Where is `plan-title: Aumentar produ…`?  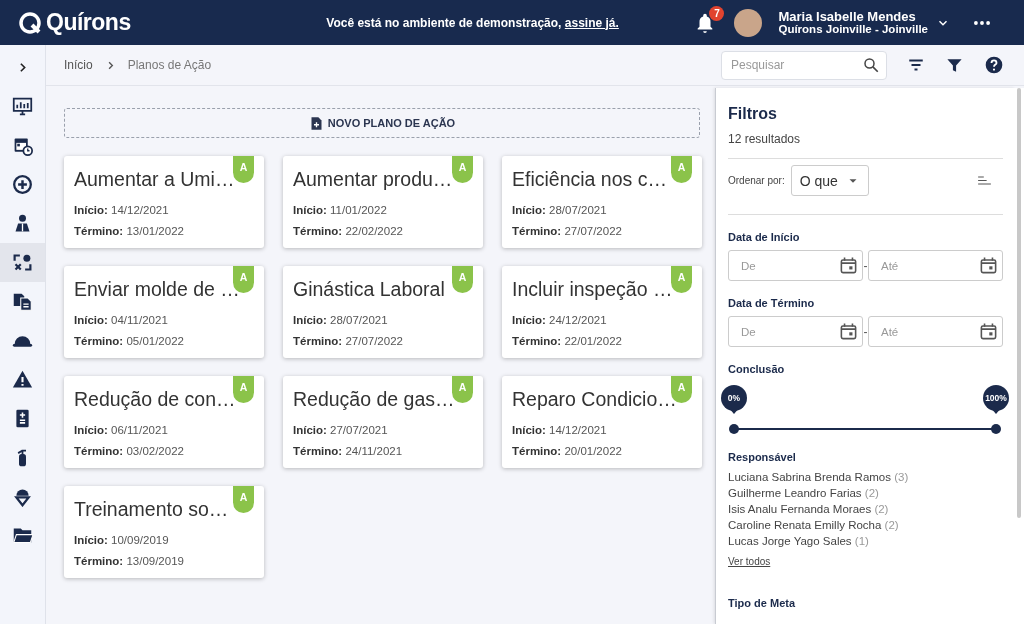 plan-title: Aumentar produ… is located at coordinates (373, 179).